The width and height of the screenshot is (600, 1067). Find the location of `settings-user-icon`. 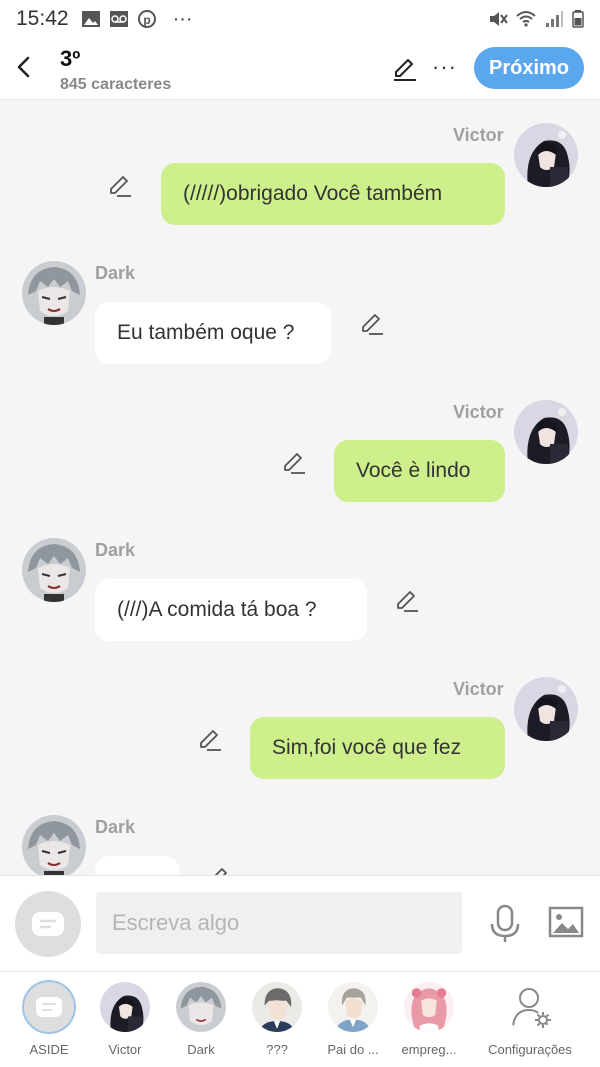

settings-user-icon is located at coordinates (530, 1007).